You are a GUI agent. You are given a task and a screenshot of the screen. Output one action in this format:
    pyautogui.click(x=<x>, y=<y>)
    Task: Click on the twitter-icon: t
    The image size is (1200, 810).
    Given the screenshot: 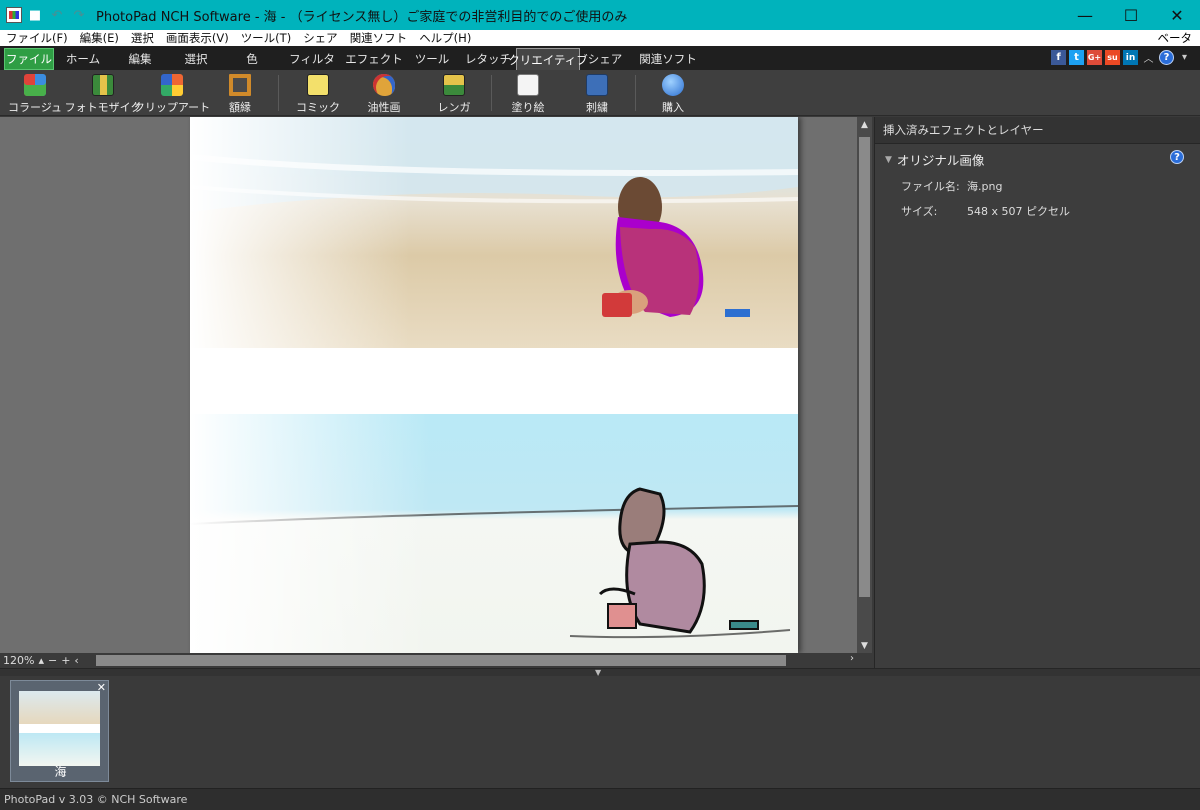 What is the action you would take?
    pyautogui.click(x=1076, y=57)
    